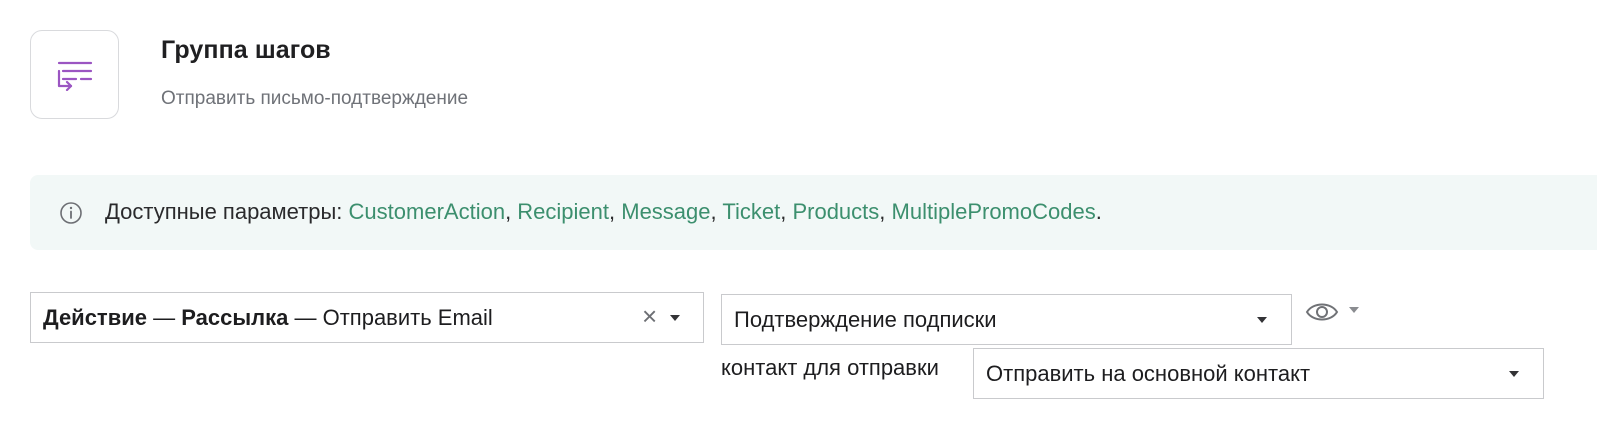  Describe the element at coordinates (665, 211) in the screenshot. I see `param-link-message: Message` at that location.